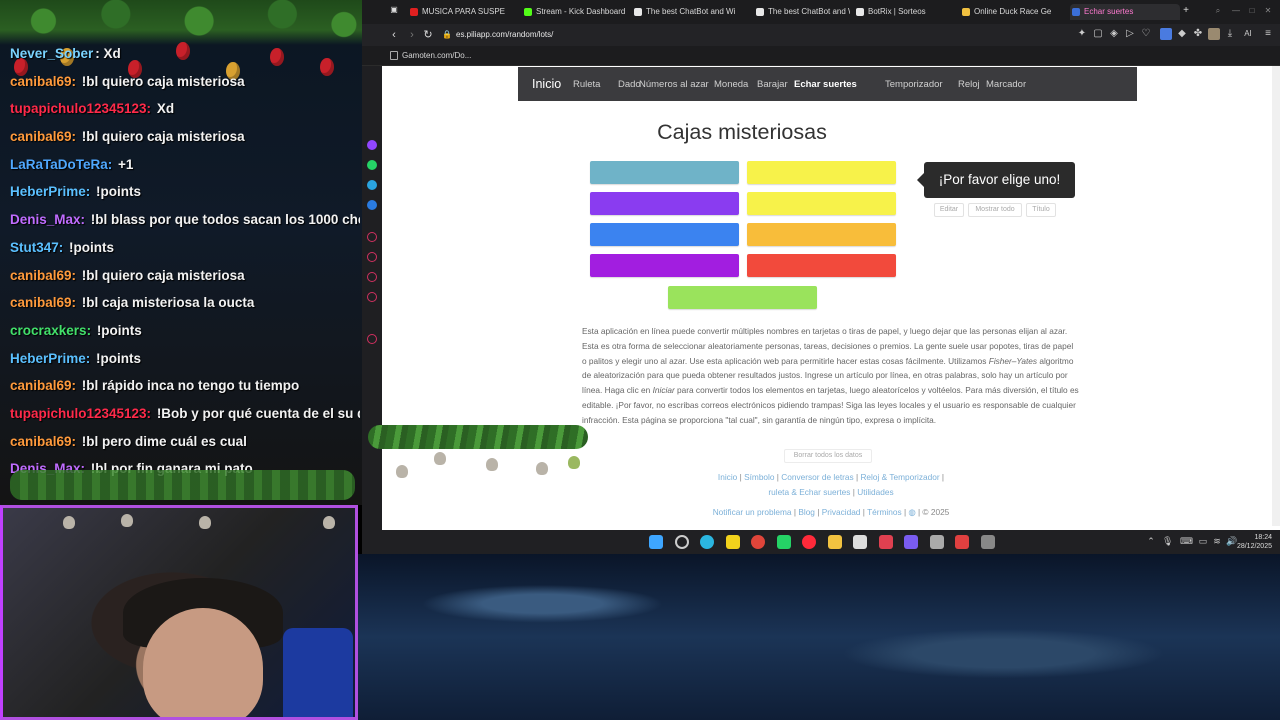 The image size is (1280, 720). Describe the element at coordinates (1236, 11) in the screenshot. I see `minimize-icon: —` at that location.